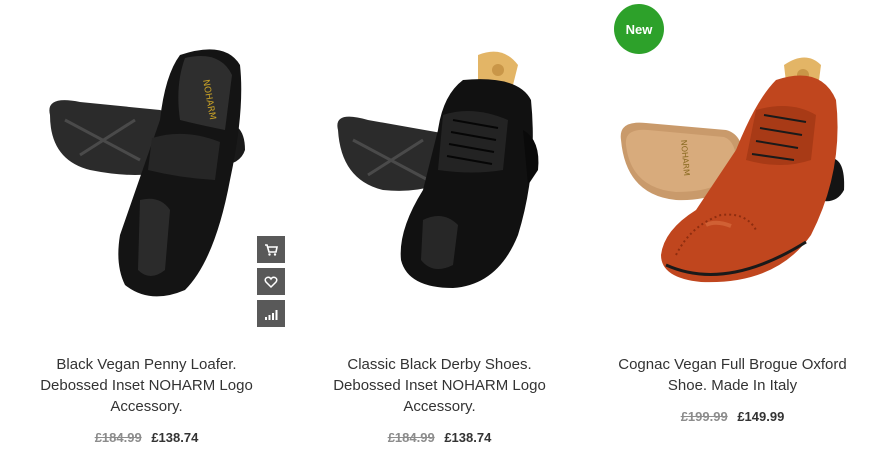 The image size is (880, 458). I want to click on product-actions, so click(271, 284).